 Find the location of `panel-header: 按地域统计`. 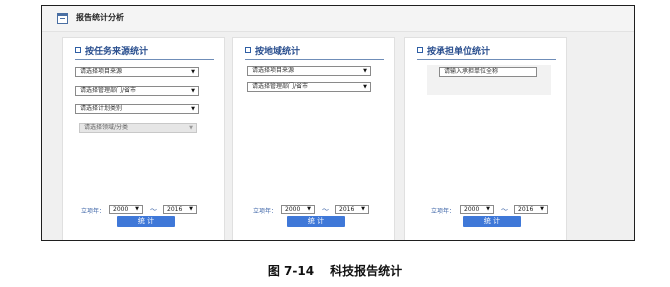

panel-header: 按地域统计 is located at coordinates (314, 52).